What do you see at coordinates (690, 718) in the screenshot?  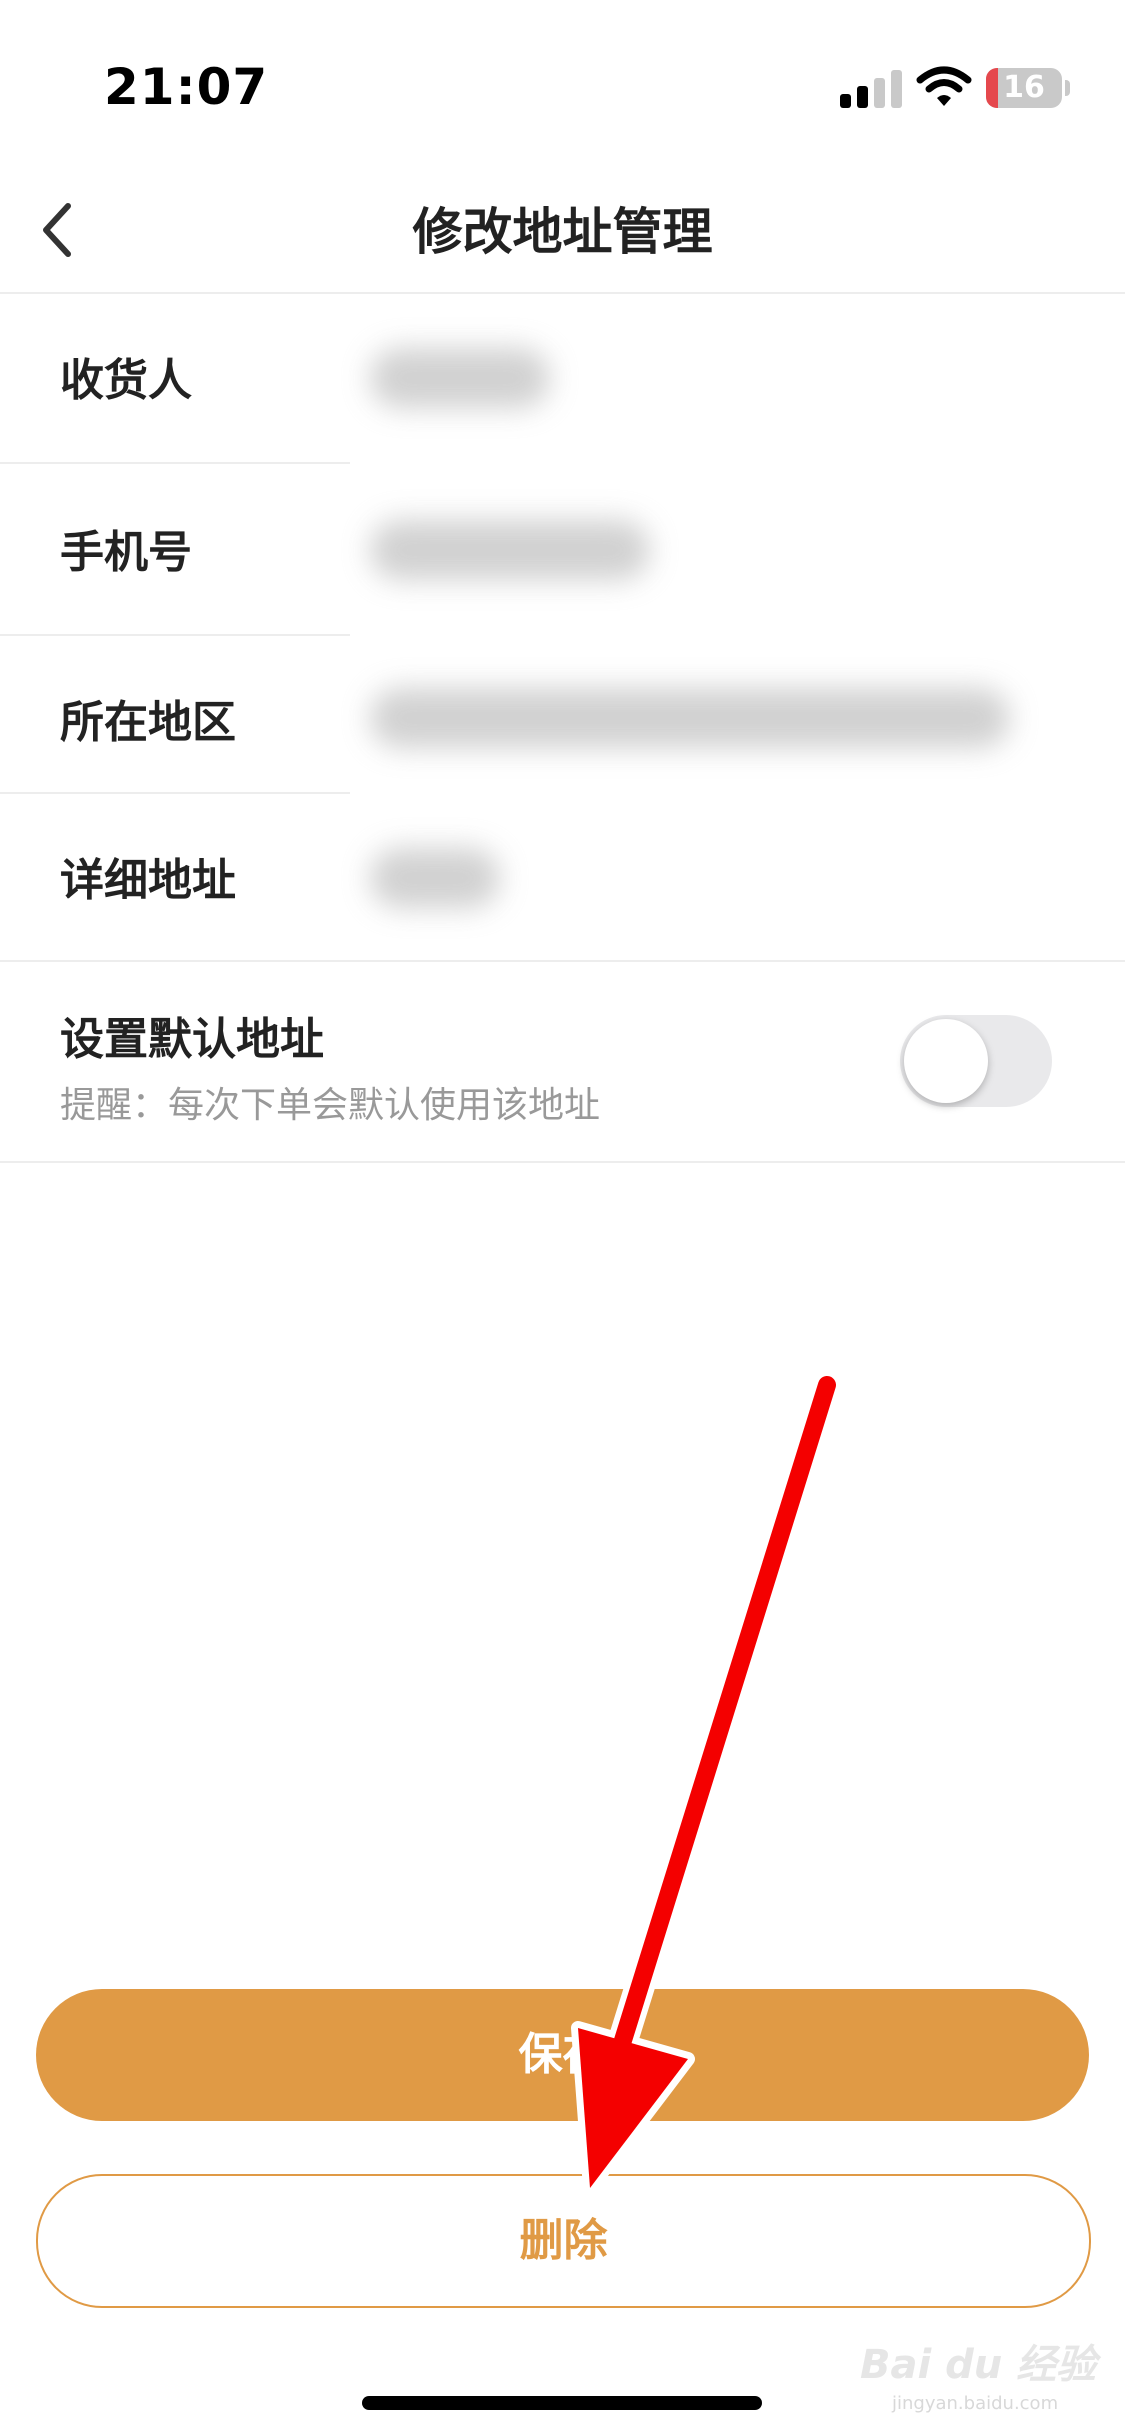 I see `region-value-blurred` at bounding box center [690, 718].